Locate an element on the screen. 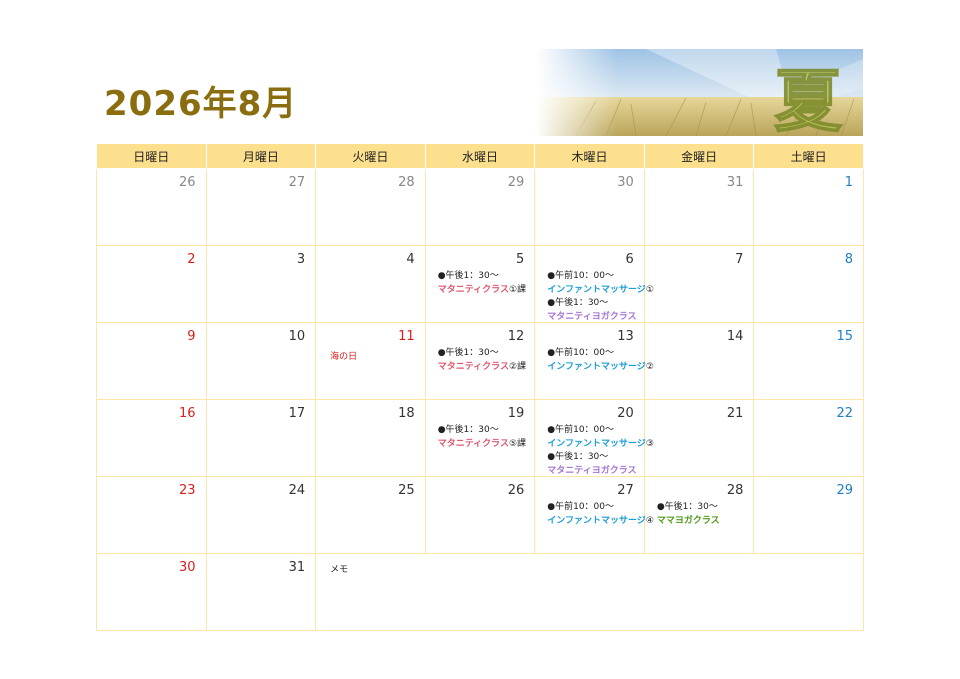 The width and height of the screenshot is (960, 679). day-number: 22 is located at coordinates (844, 413).